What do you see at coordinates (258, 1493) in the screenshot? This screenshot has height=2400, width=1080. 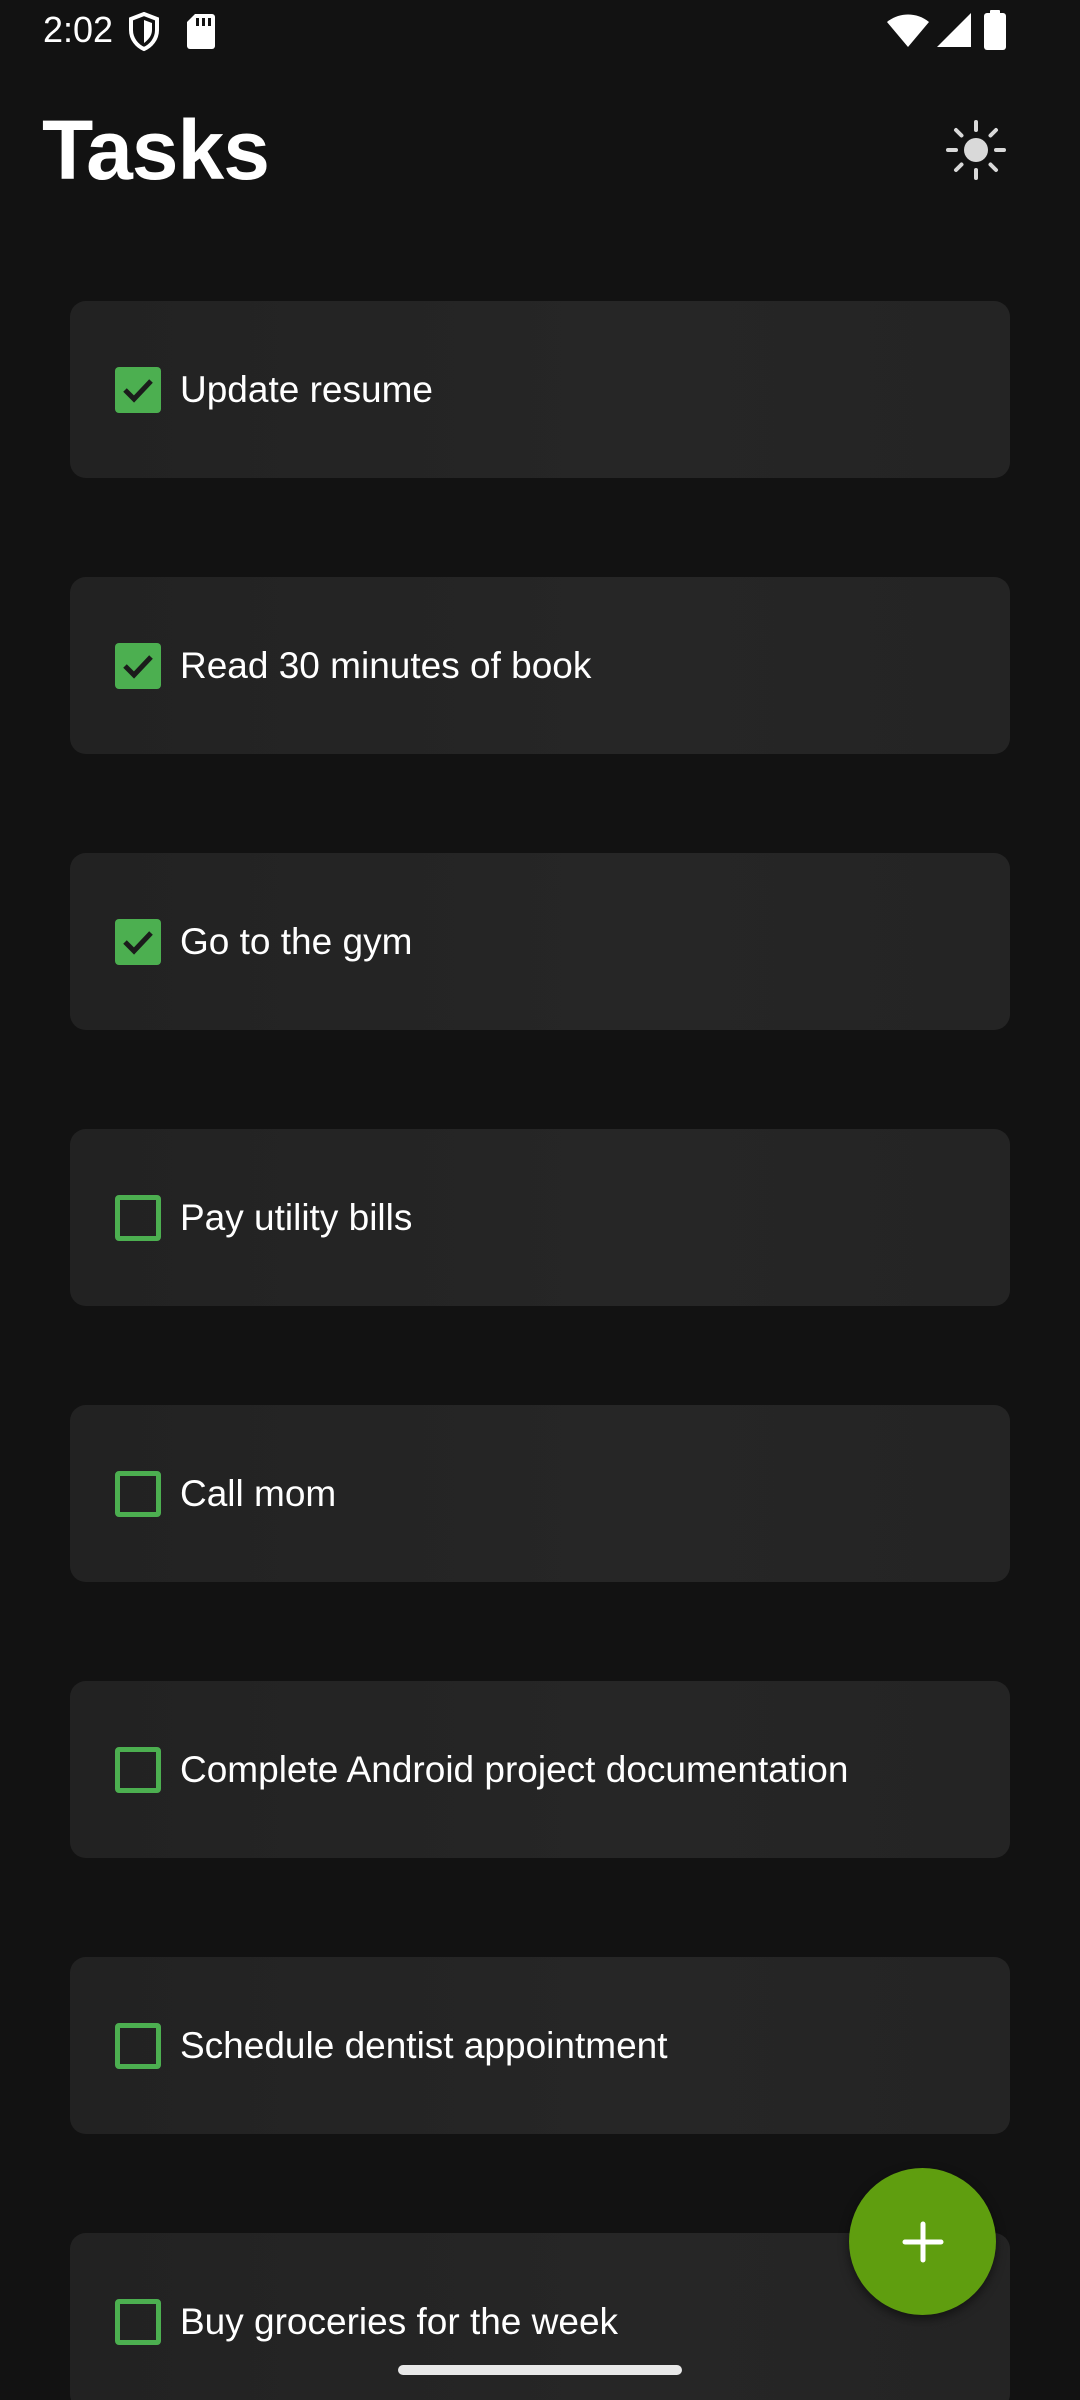 I see `task-label: Call mom` at bounding box center [258, 1493].